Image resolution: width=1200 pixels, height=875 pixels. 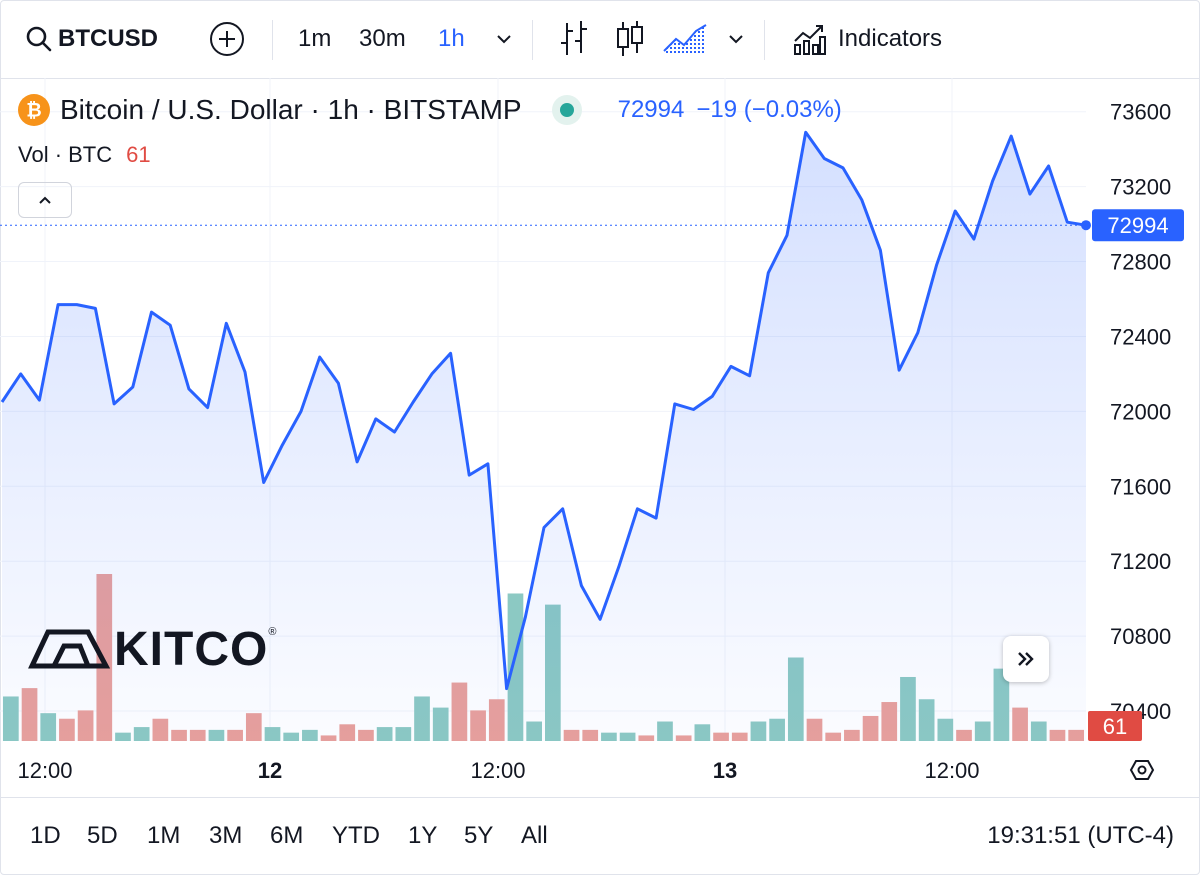 I want to click on y-tick-label: 72800, so click(x=1140, y=262).